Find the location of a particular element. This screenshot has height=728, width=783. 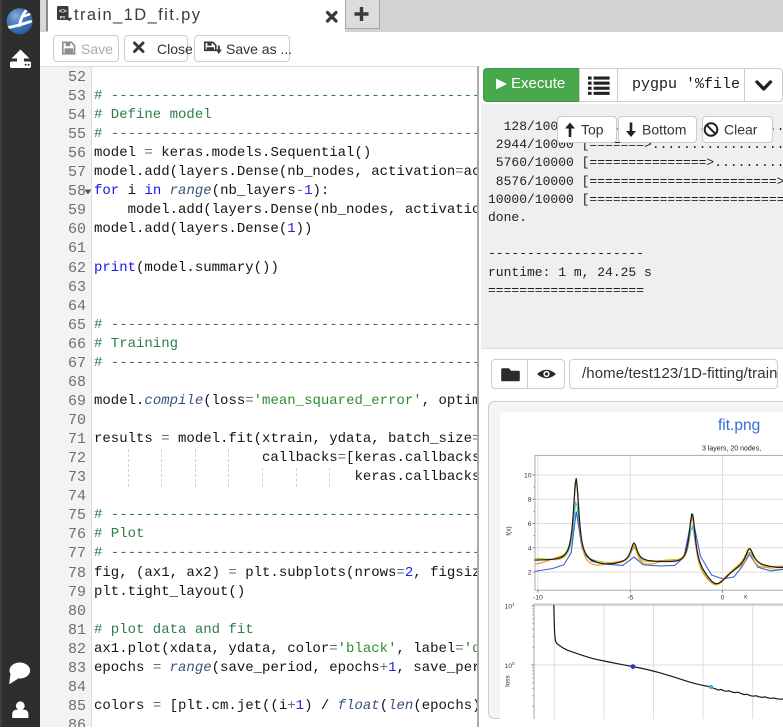

svg-text: 3 layers, 20 nodes, is located at coordinates (731, 449).